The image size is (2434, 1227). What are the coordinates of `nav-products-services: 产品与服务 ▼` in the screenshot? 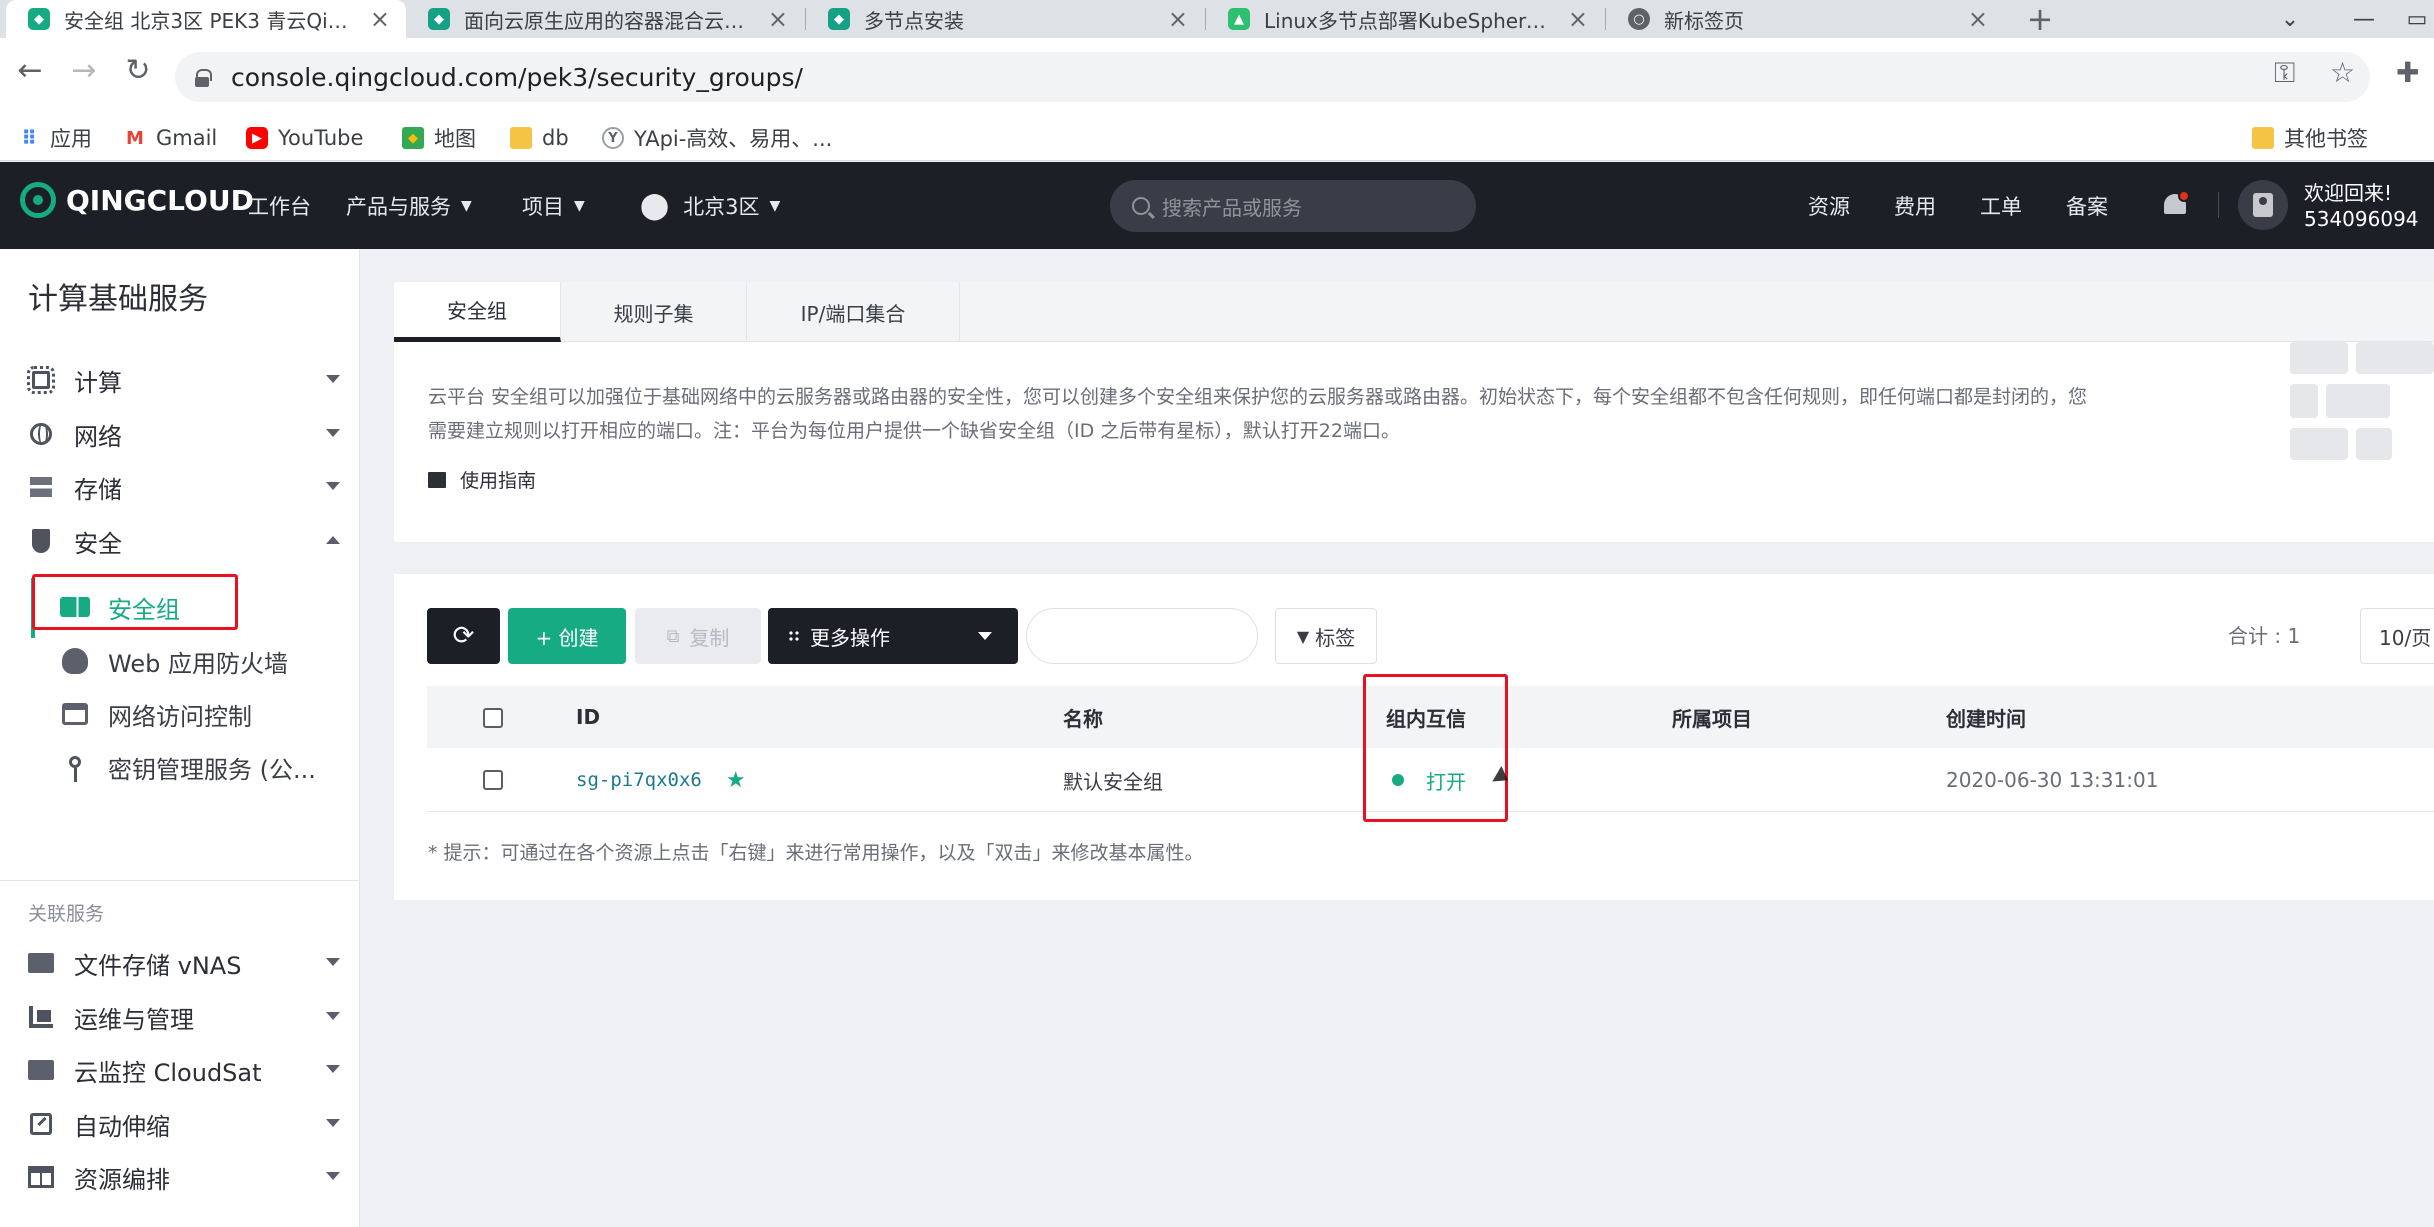 It's located at (409, 205).